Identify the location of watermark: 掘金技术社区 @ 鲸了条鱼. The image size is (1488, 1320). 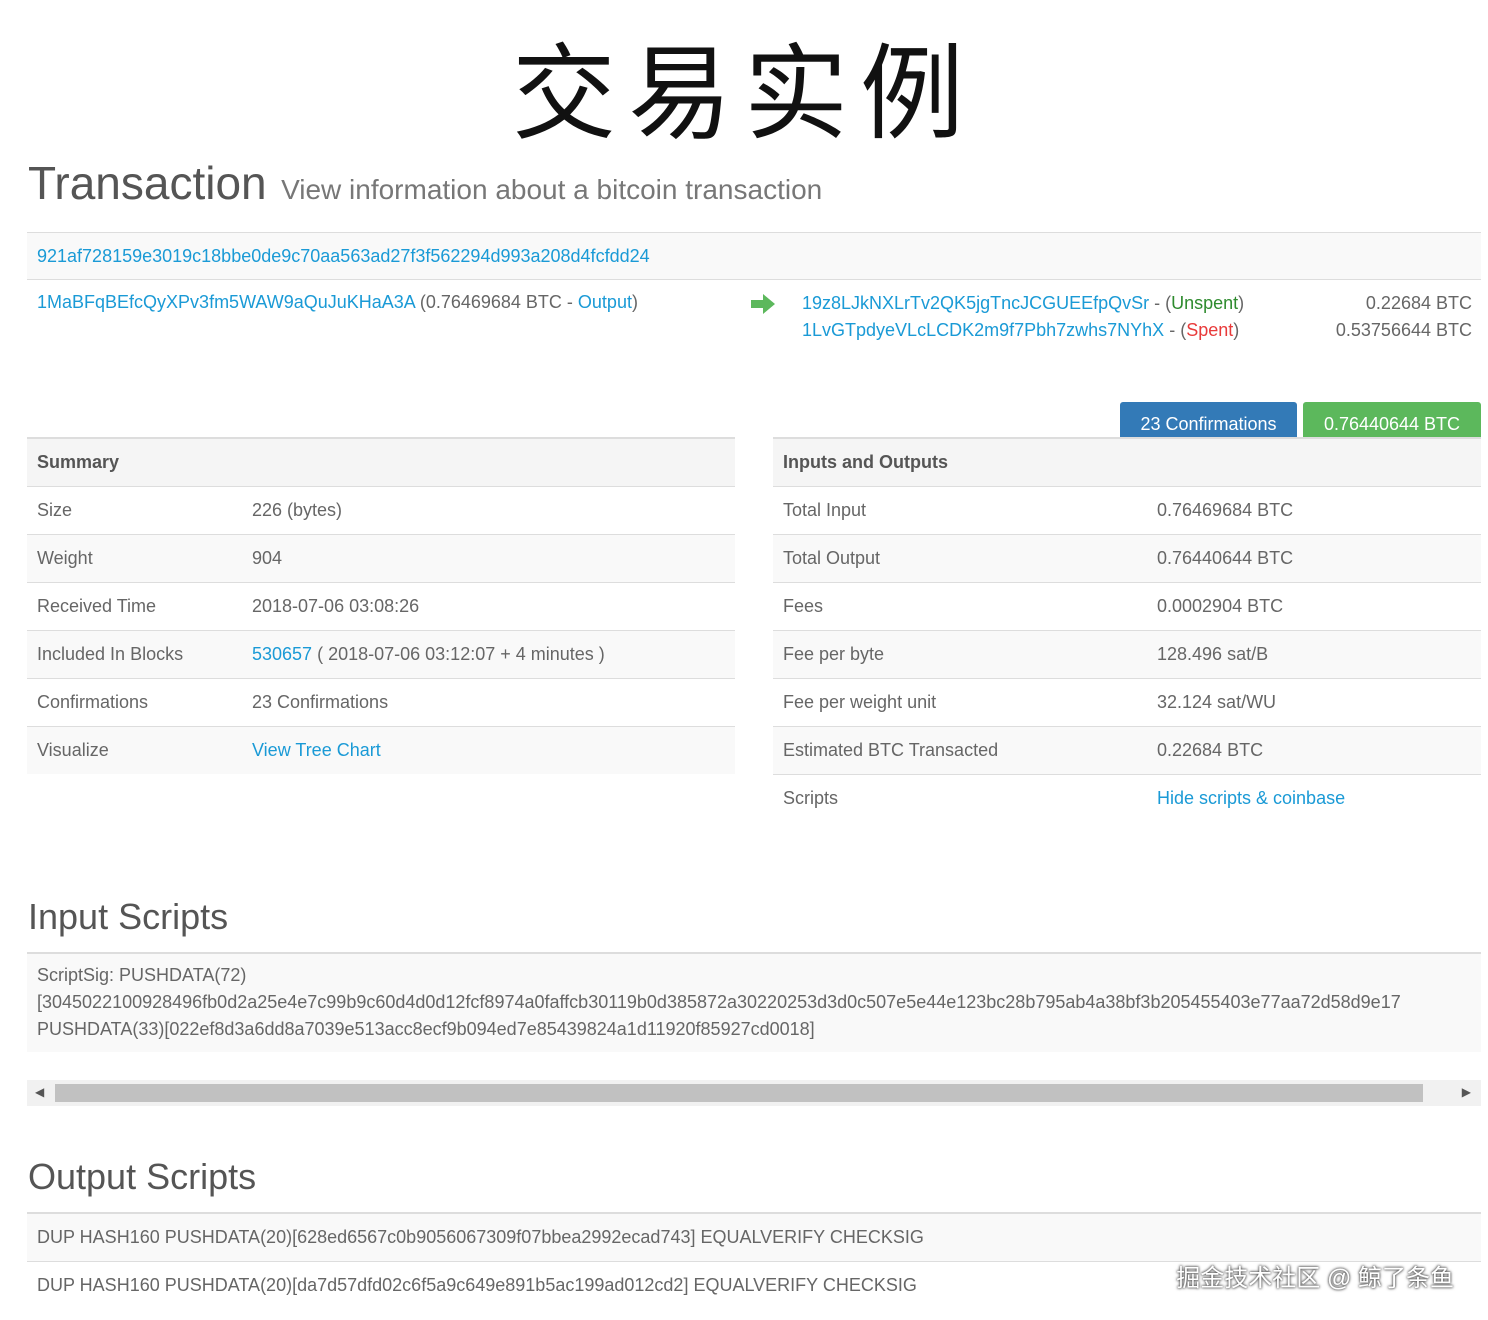
(1315, 1278).